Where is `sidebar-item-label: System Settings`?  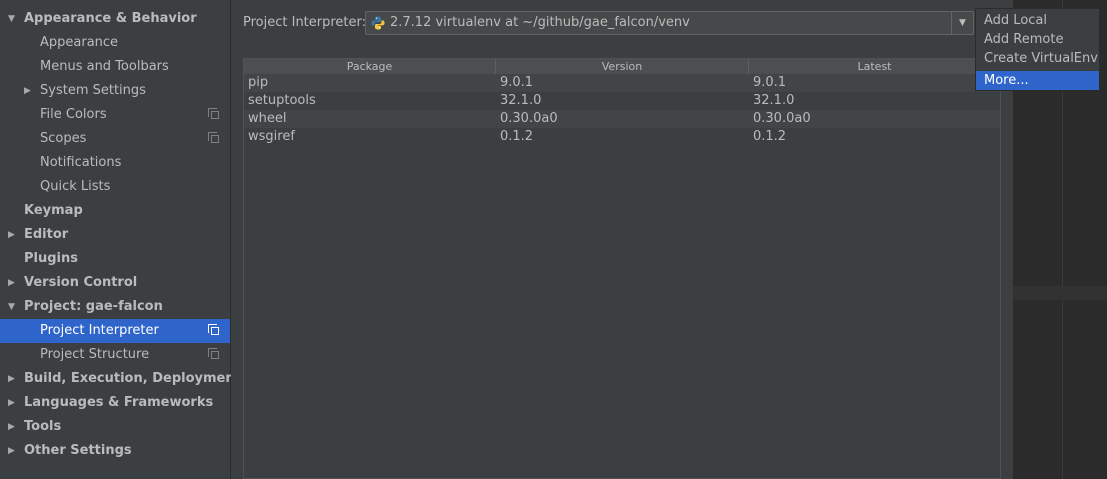 sidebar-item-label: System Settings is located at coordinates (93, 90).